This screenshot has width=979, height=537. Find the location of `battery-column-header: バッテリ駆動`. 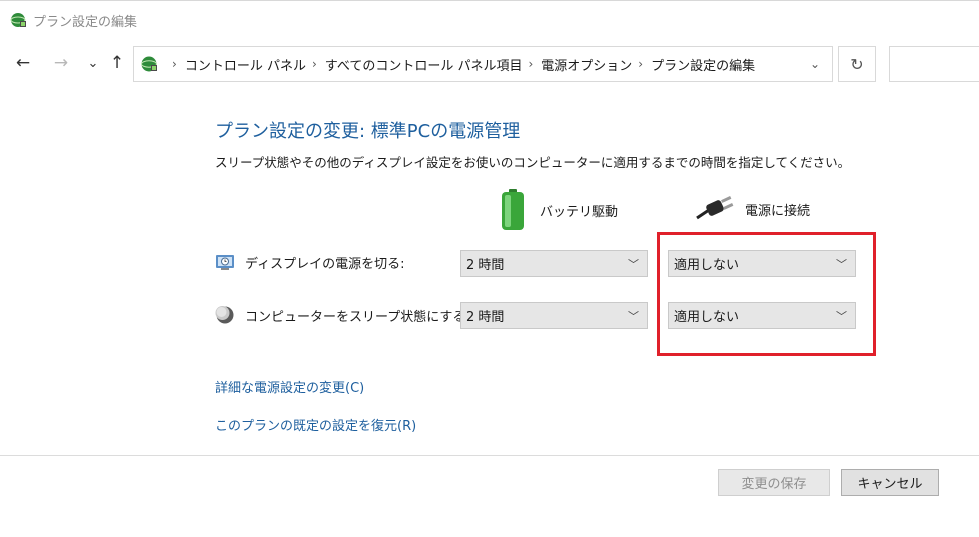

battery-column-header: バッテリ駆動 is located at coordinates (559, 210).